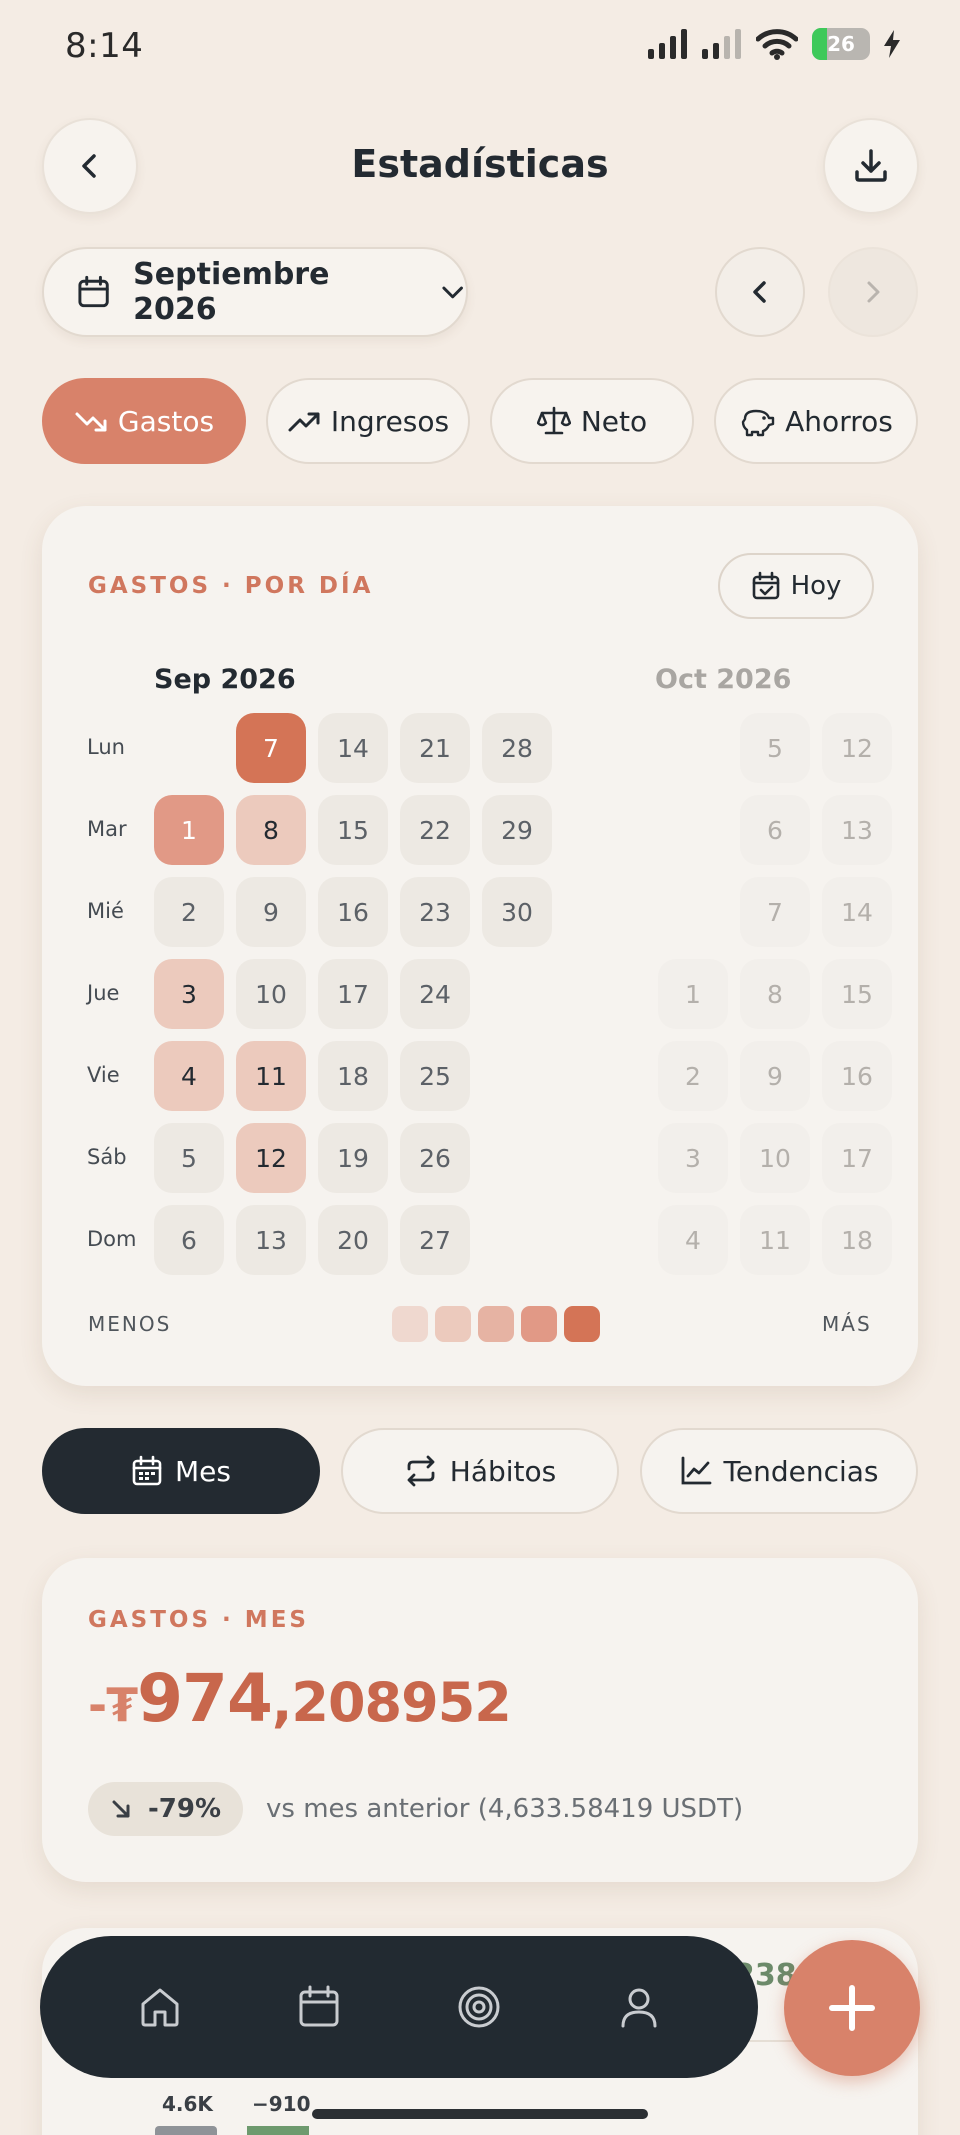  Describe the element at coordinates (452, 292) in the screenshot. I see `chevron-down-icon` at that location.